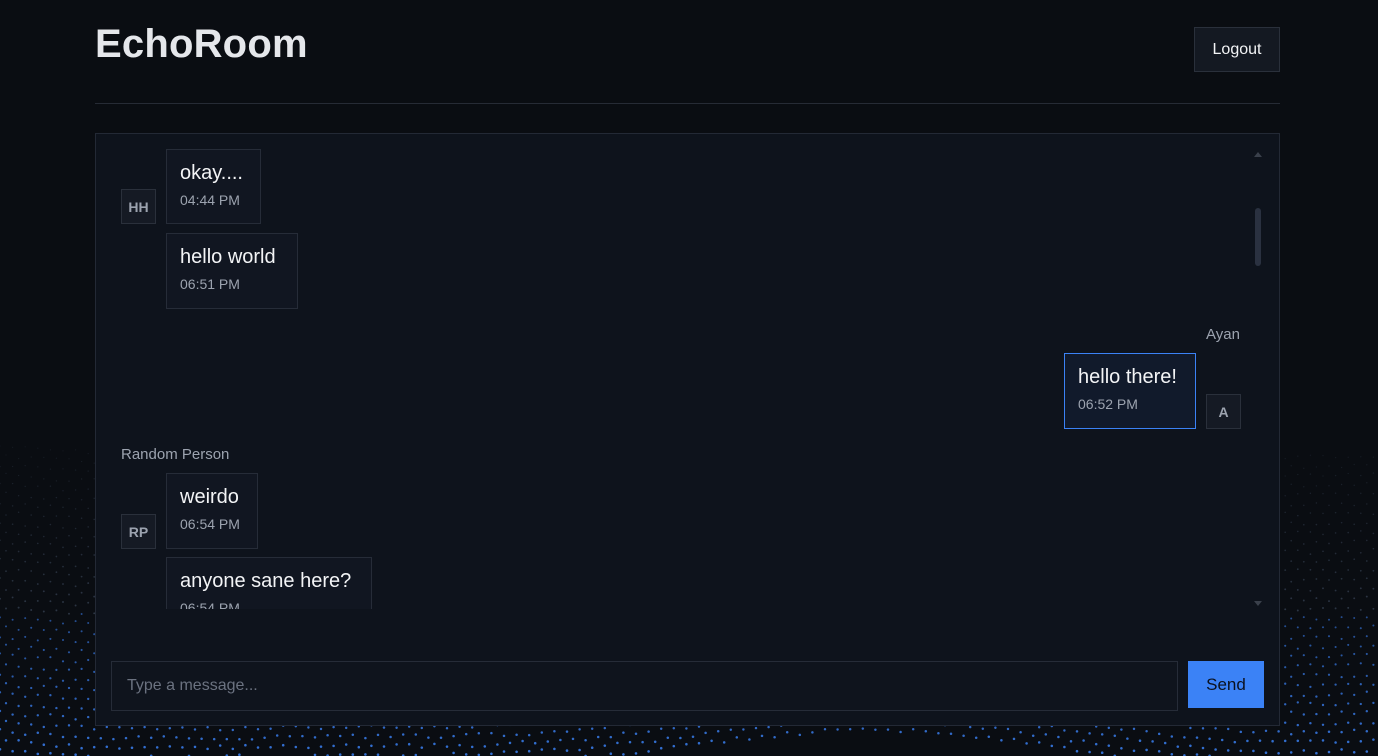 This screenshot has height=756, width=1378. I want to click on message-text: hello there!, so click(1127, 377).